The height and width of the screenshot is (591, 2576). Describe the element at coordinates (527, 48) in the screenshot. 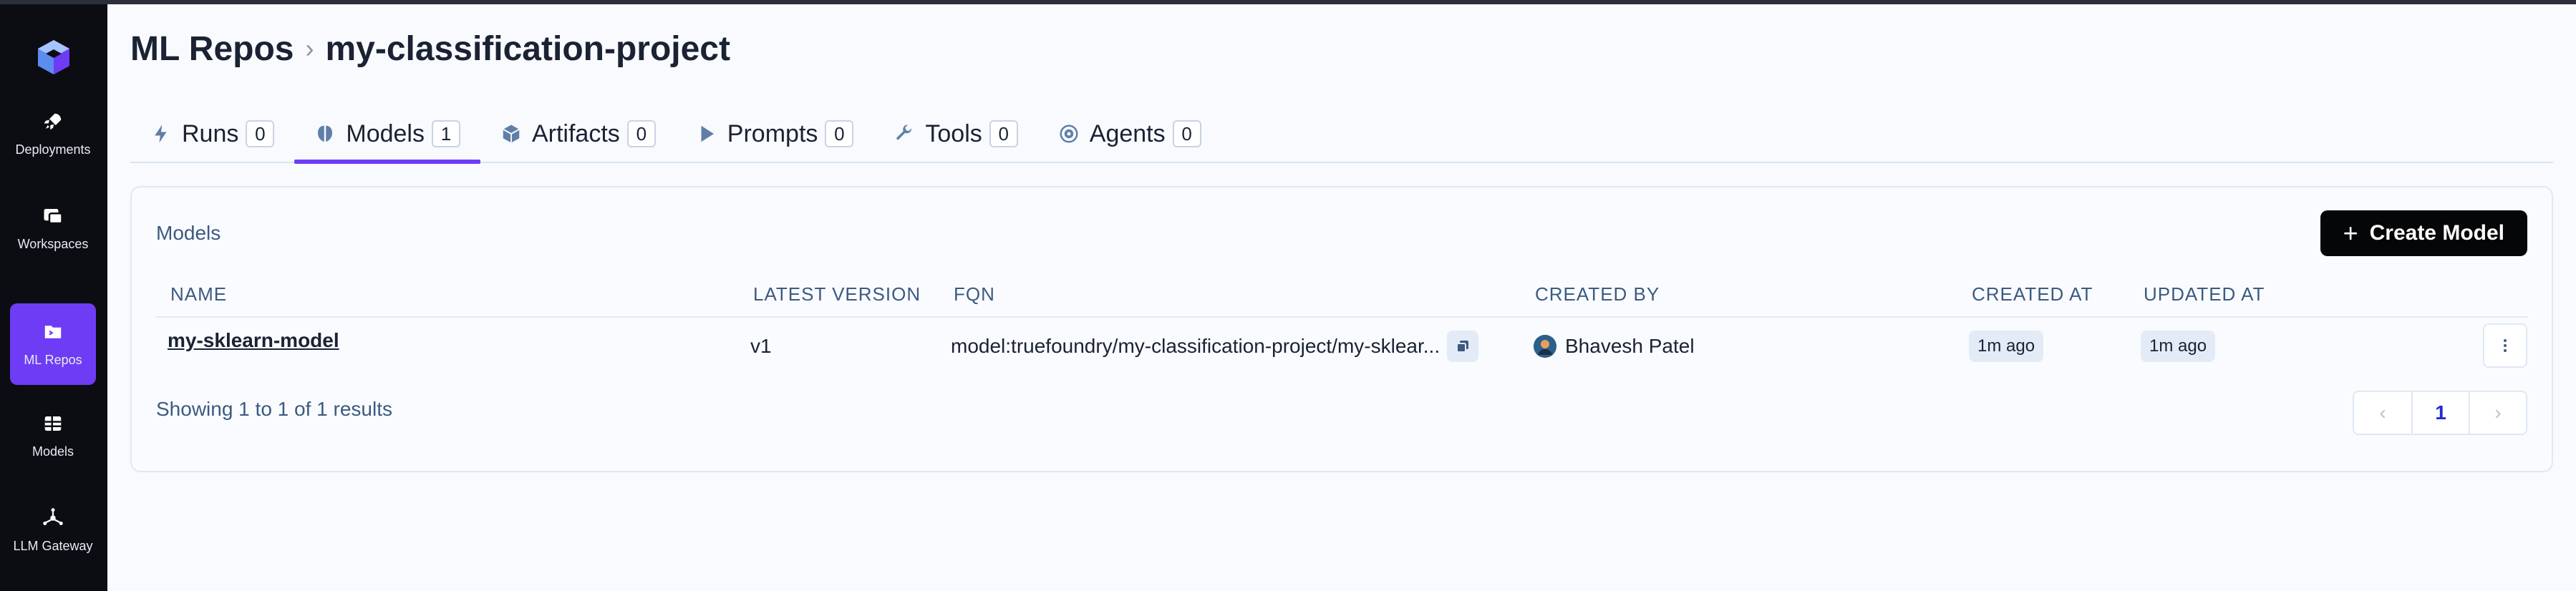

I see `page-title: my-classification-project` at that location.